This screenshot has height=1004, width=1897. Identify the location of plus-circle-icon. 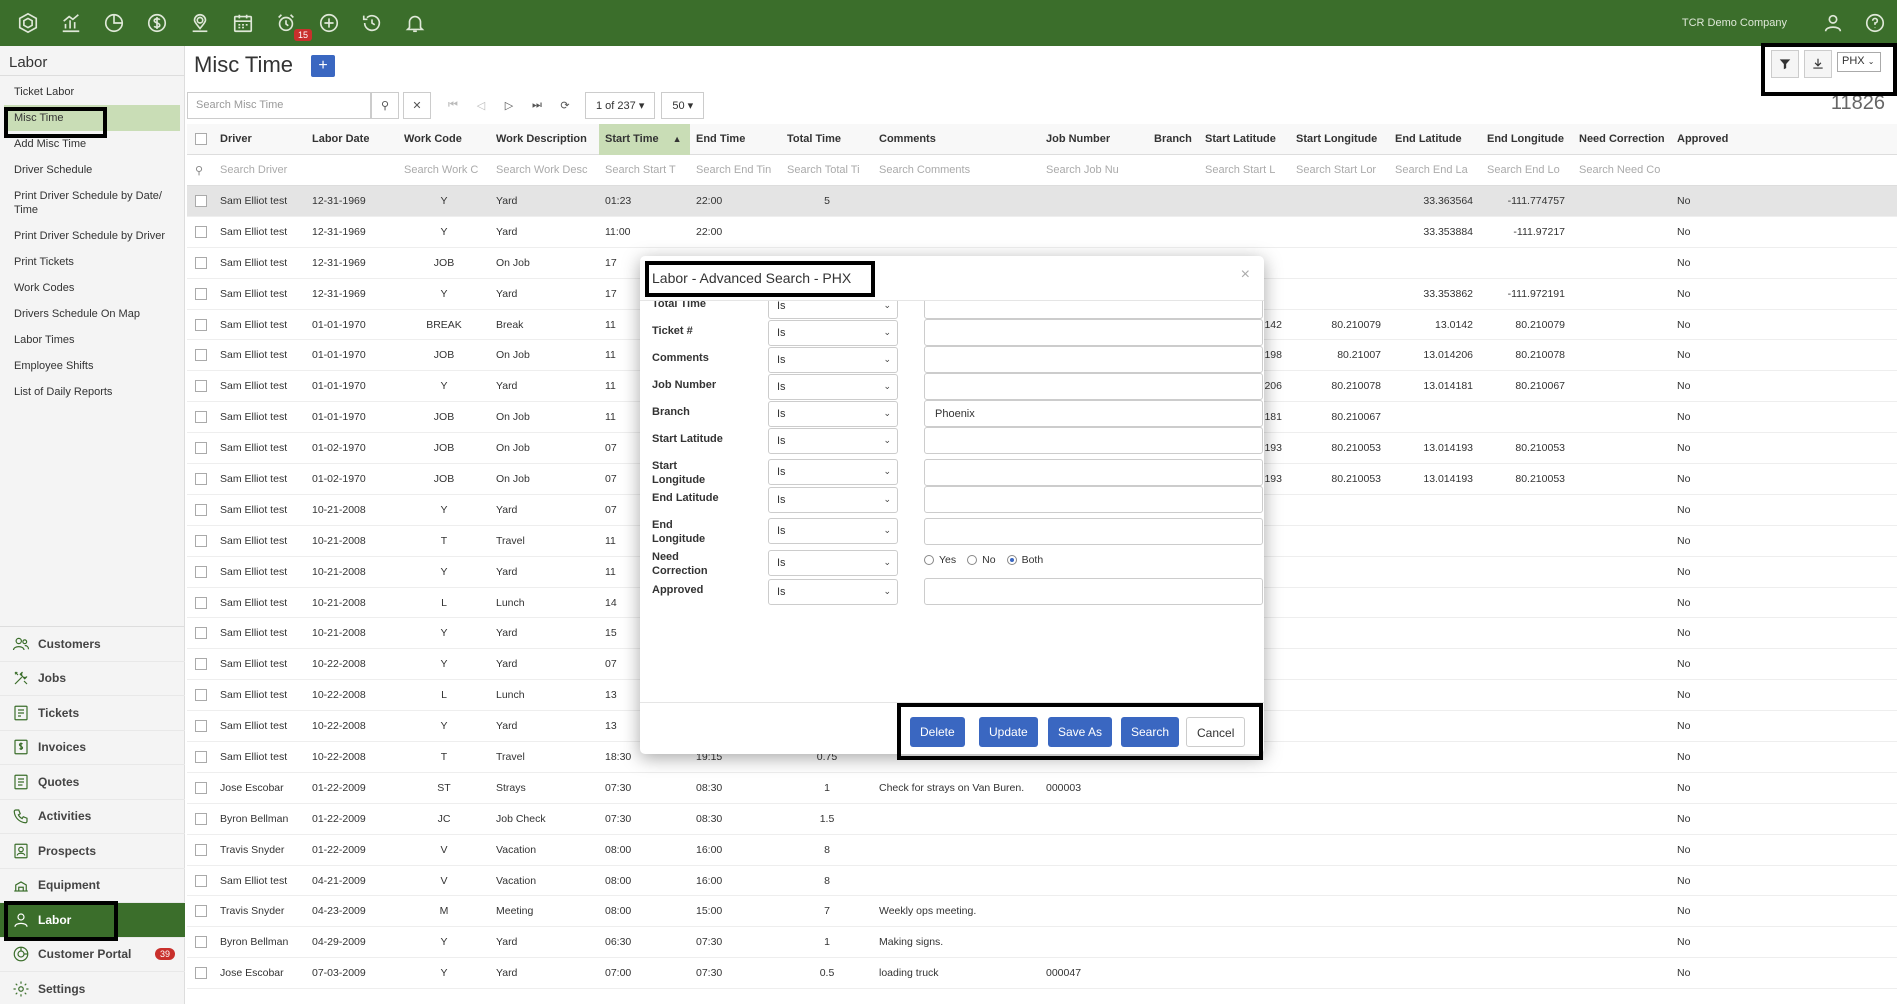
(329, 23).